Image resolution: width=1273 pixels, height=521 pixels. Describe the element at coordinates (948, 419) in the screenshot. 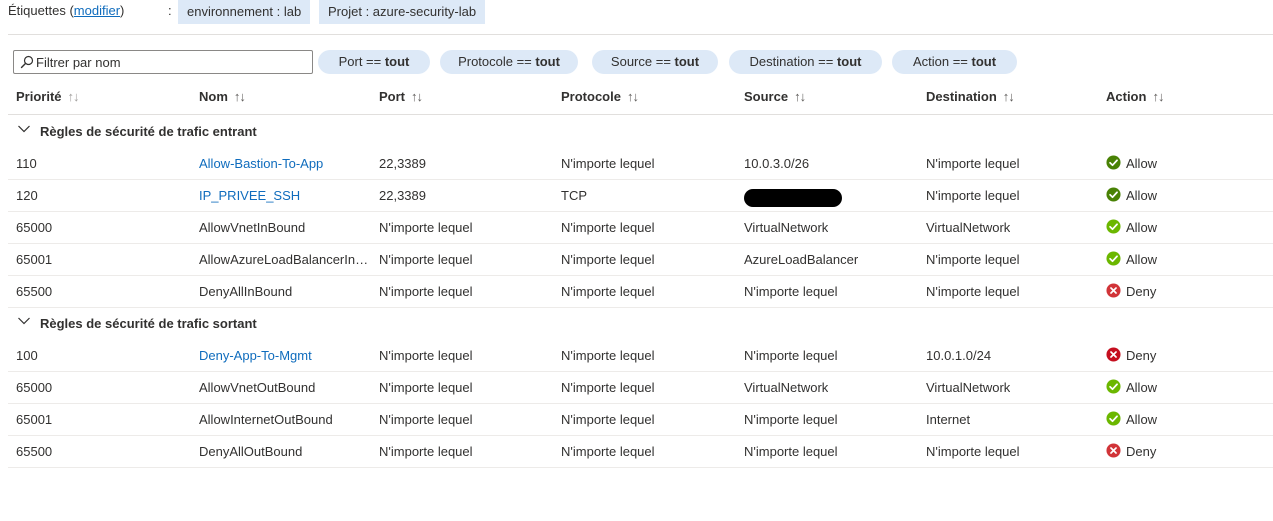

I see `cell-destination: Internet` at that location.